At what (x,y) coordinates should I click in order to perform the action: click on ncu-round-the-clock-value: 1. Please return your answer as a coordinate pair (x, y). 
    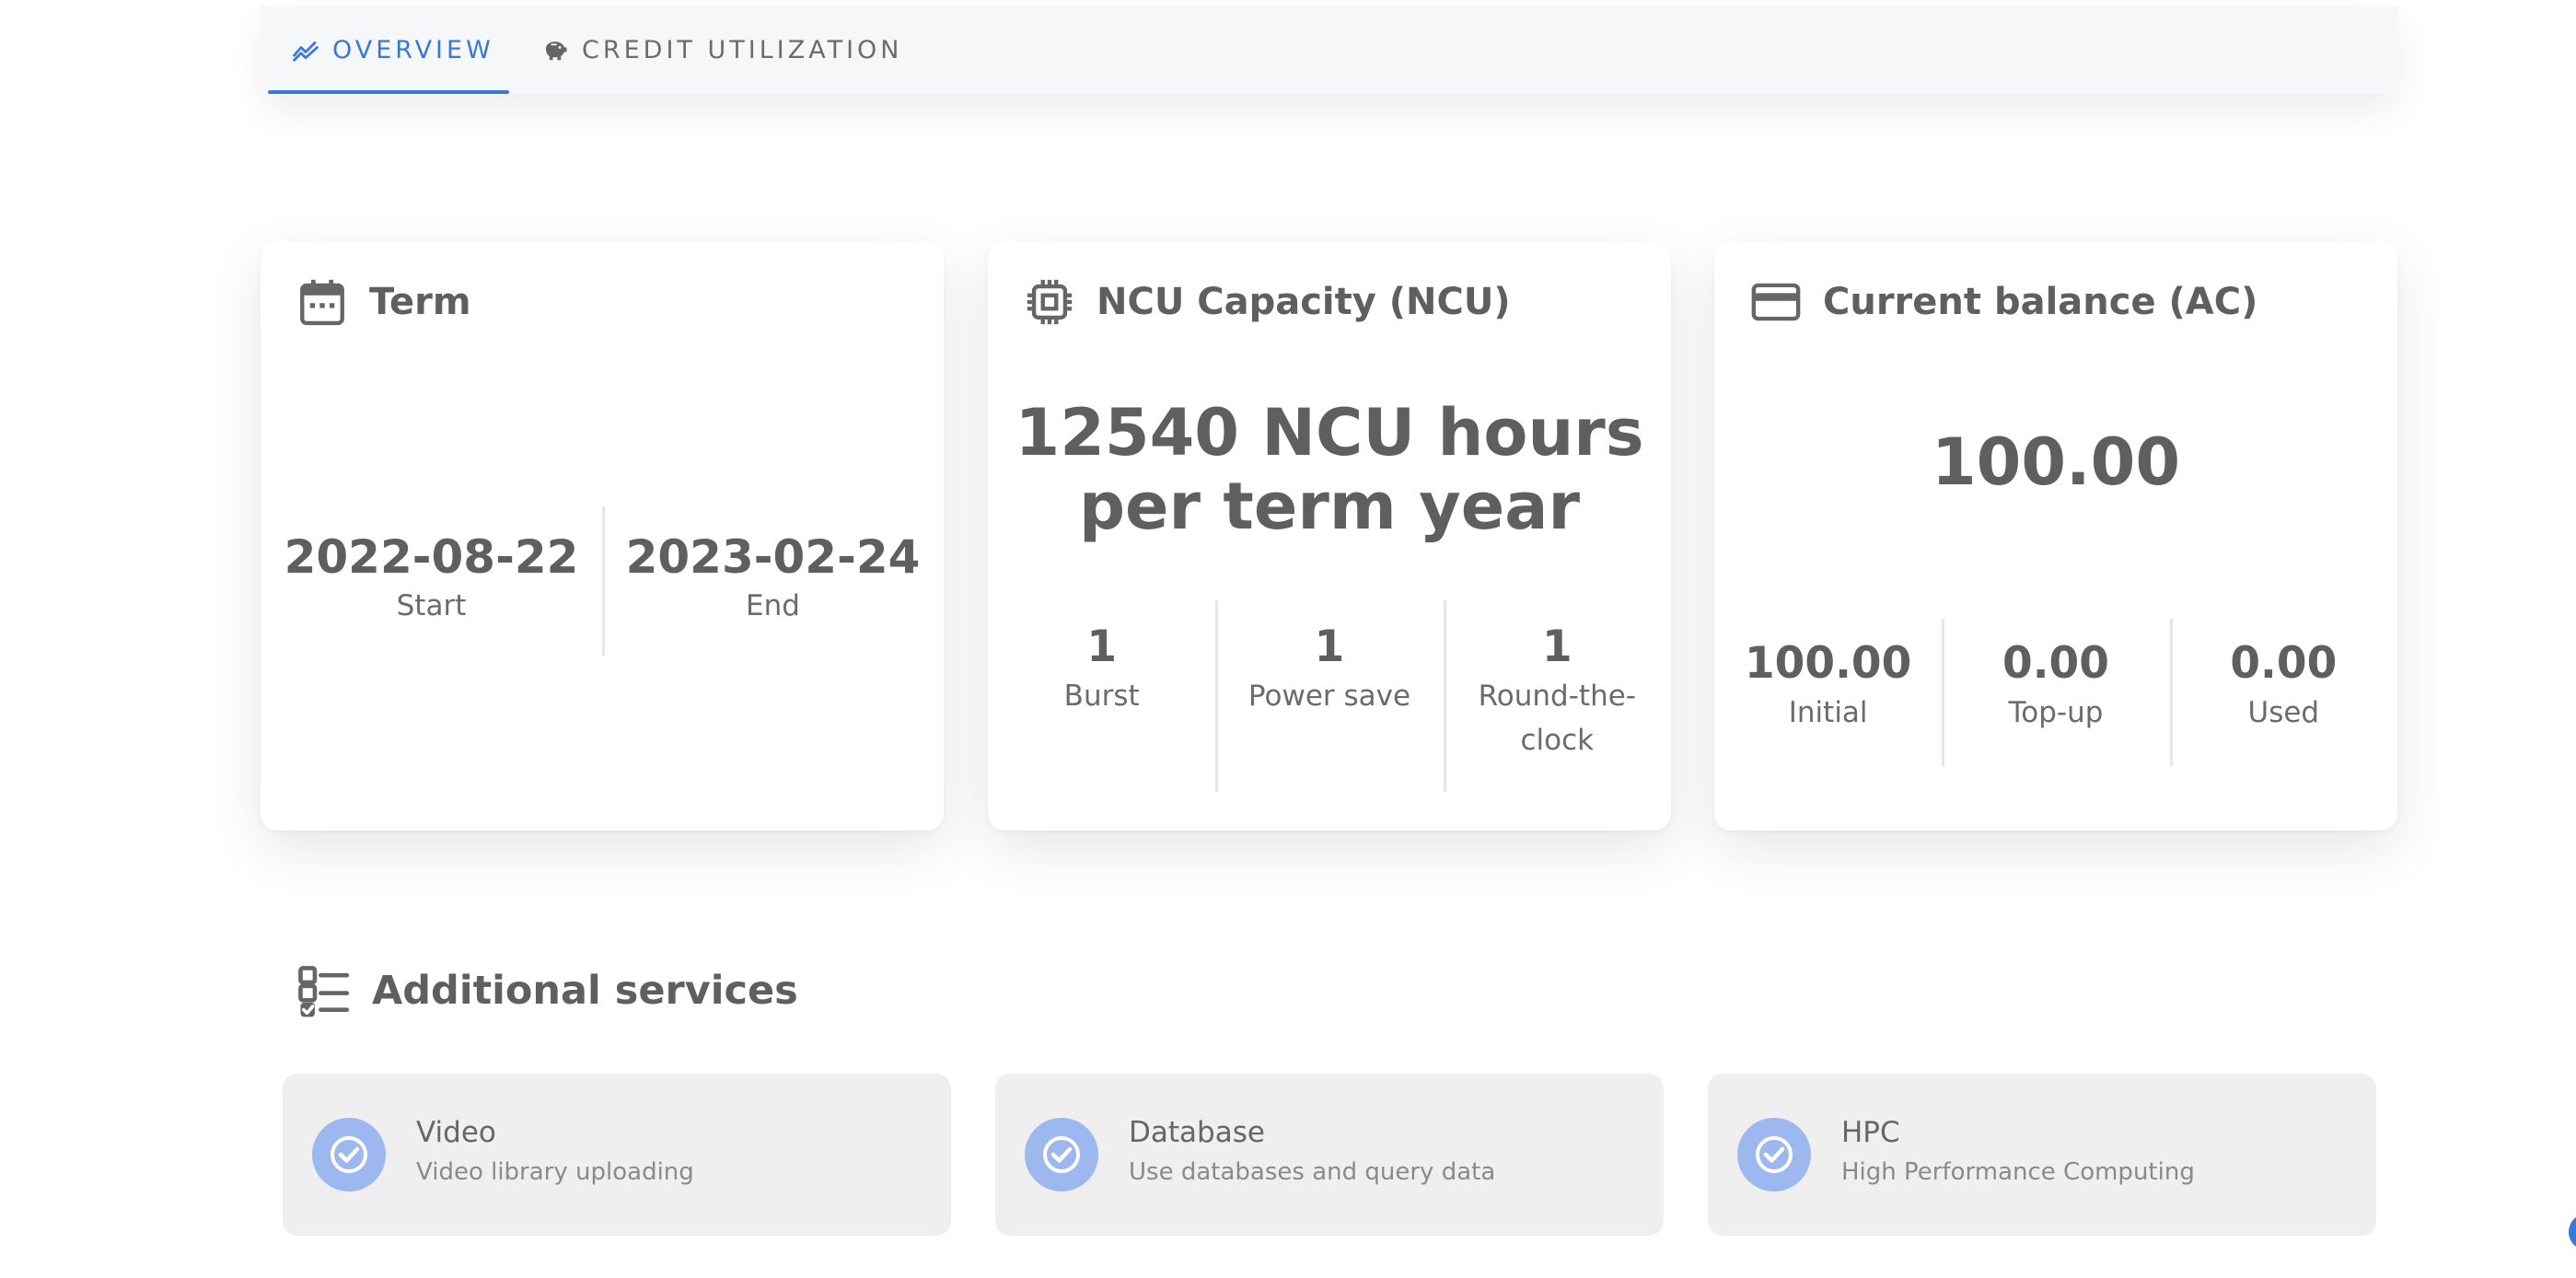
    Looking at the image, I should click on (1556, 647).